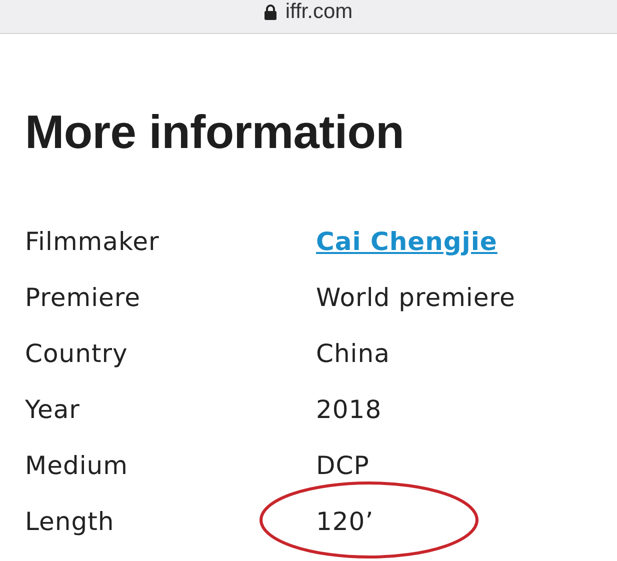  Describe the element at coordinates (215, 131) in the screenshot. I see `section-heading: More information` at that location.